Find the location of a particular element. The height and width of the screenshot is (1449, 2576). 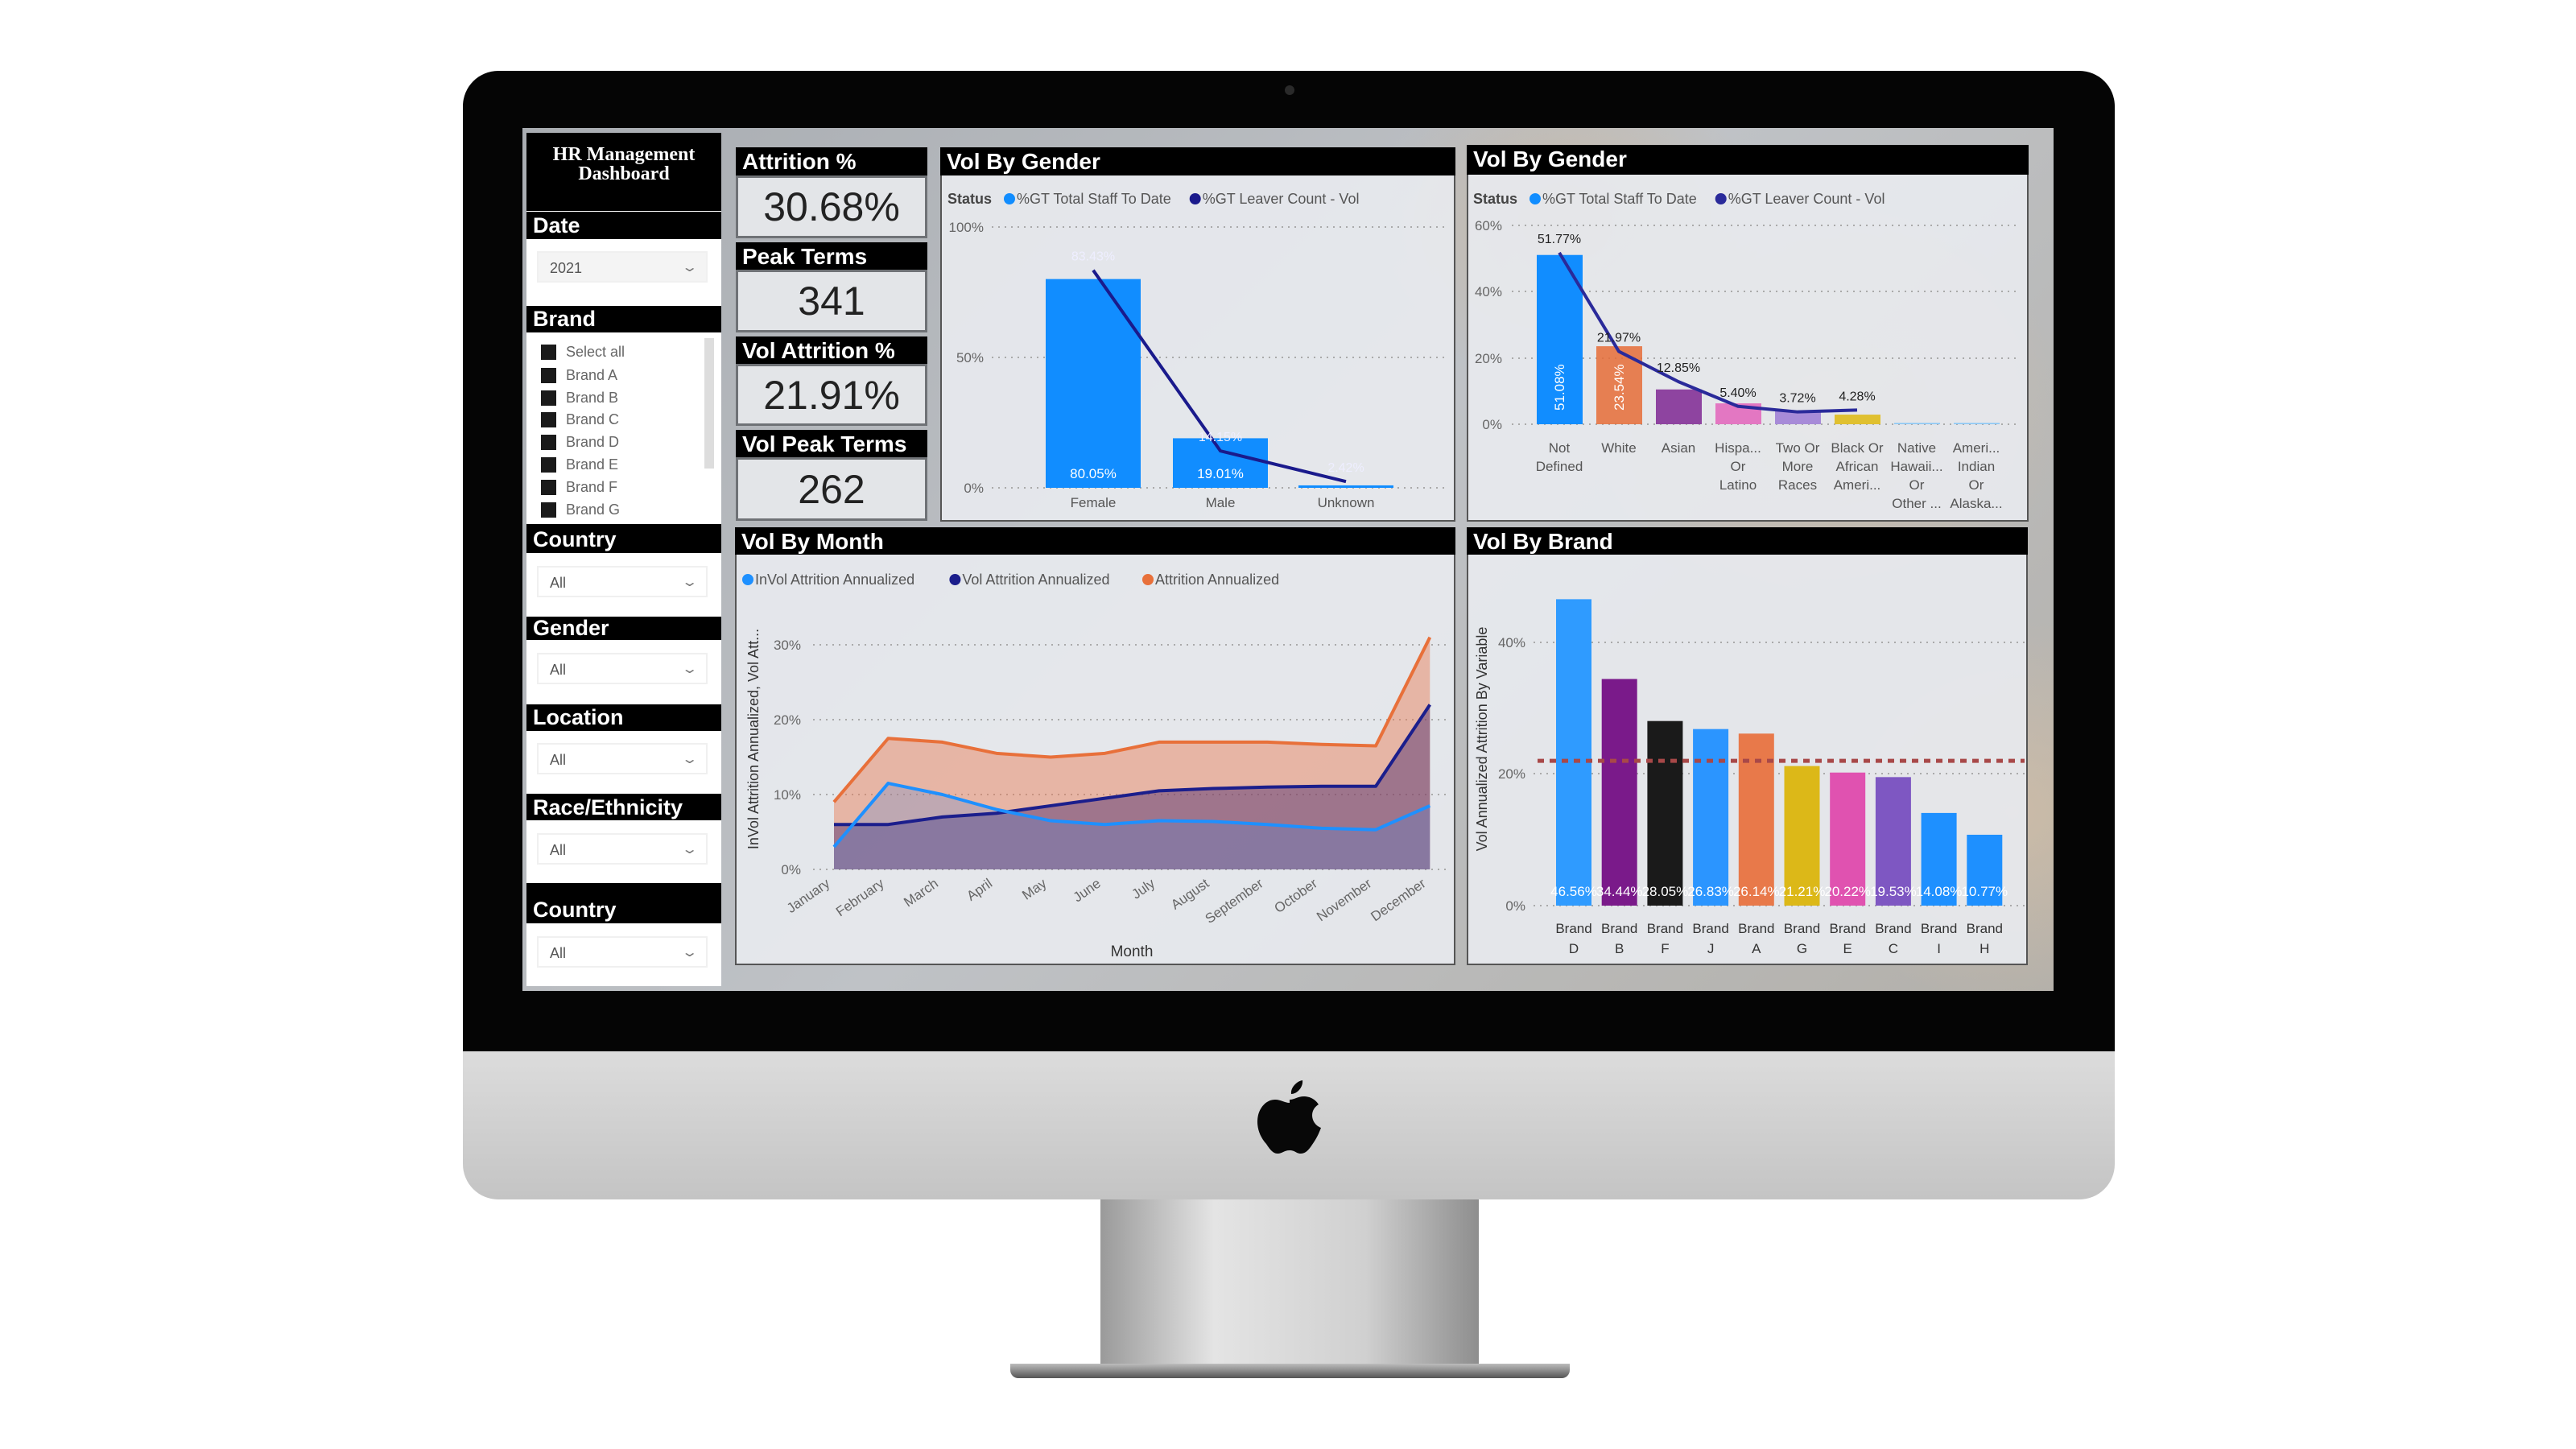

brand-list-scrollbar is located at coordinates (709, 403).